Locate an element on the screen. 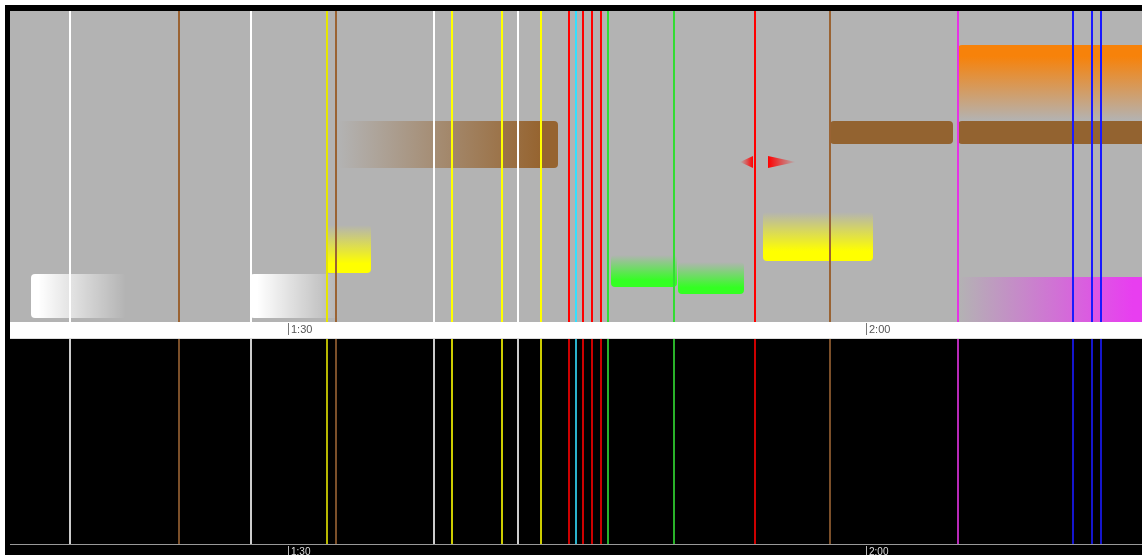 The image size is (1142, 555). playhead-arrows-icon is located at coordinates (768, 162).